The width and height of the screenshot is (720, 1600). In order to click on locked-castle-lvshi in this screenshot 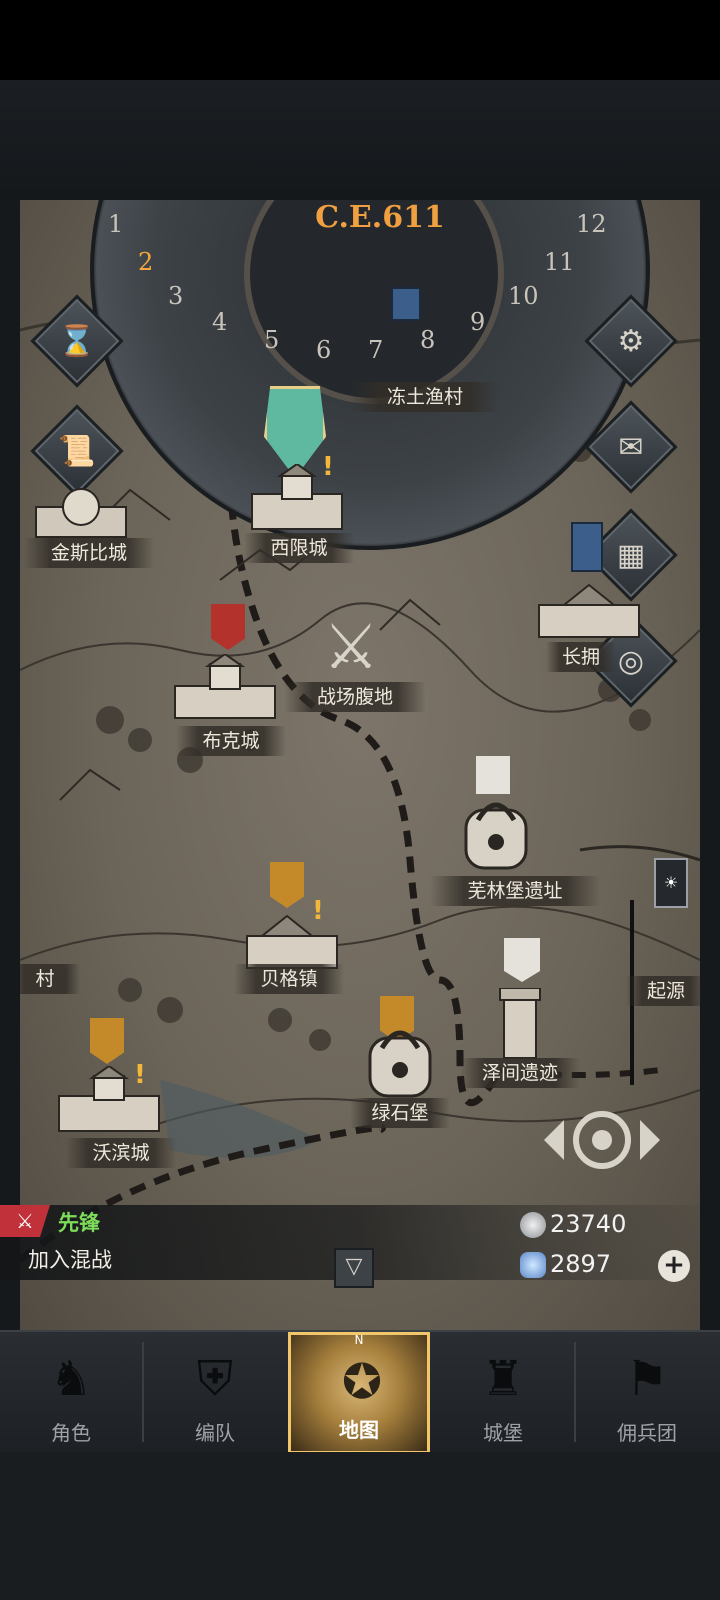, I will do `click(400, 1061)`.